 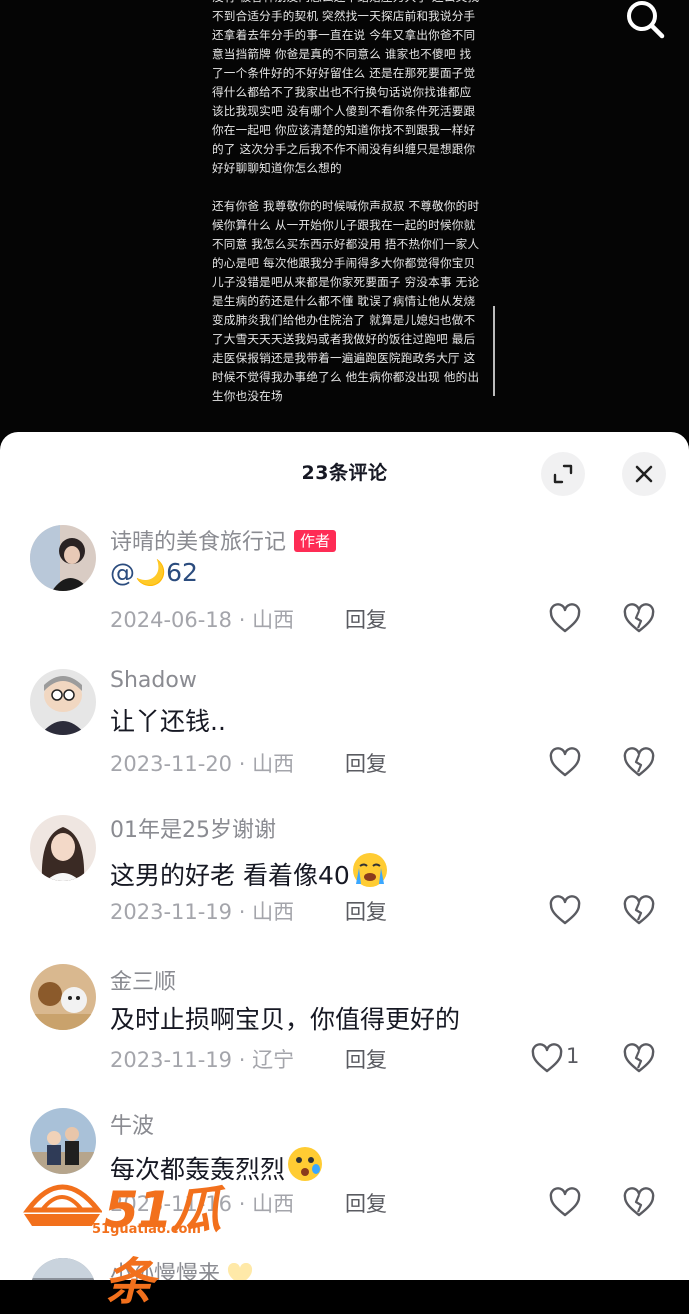 I want to click on comment-location: 辽宁, so click(x=273, y=1060).